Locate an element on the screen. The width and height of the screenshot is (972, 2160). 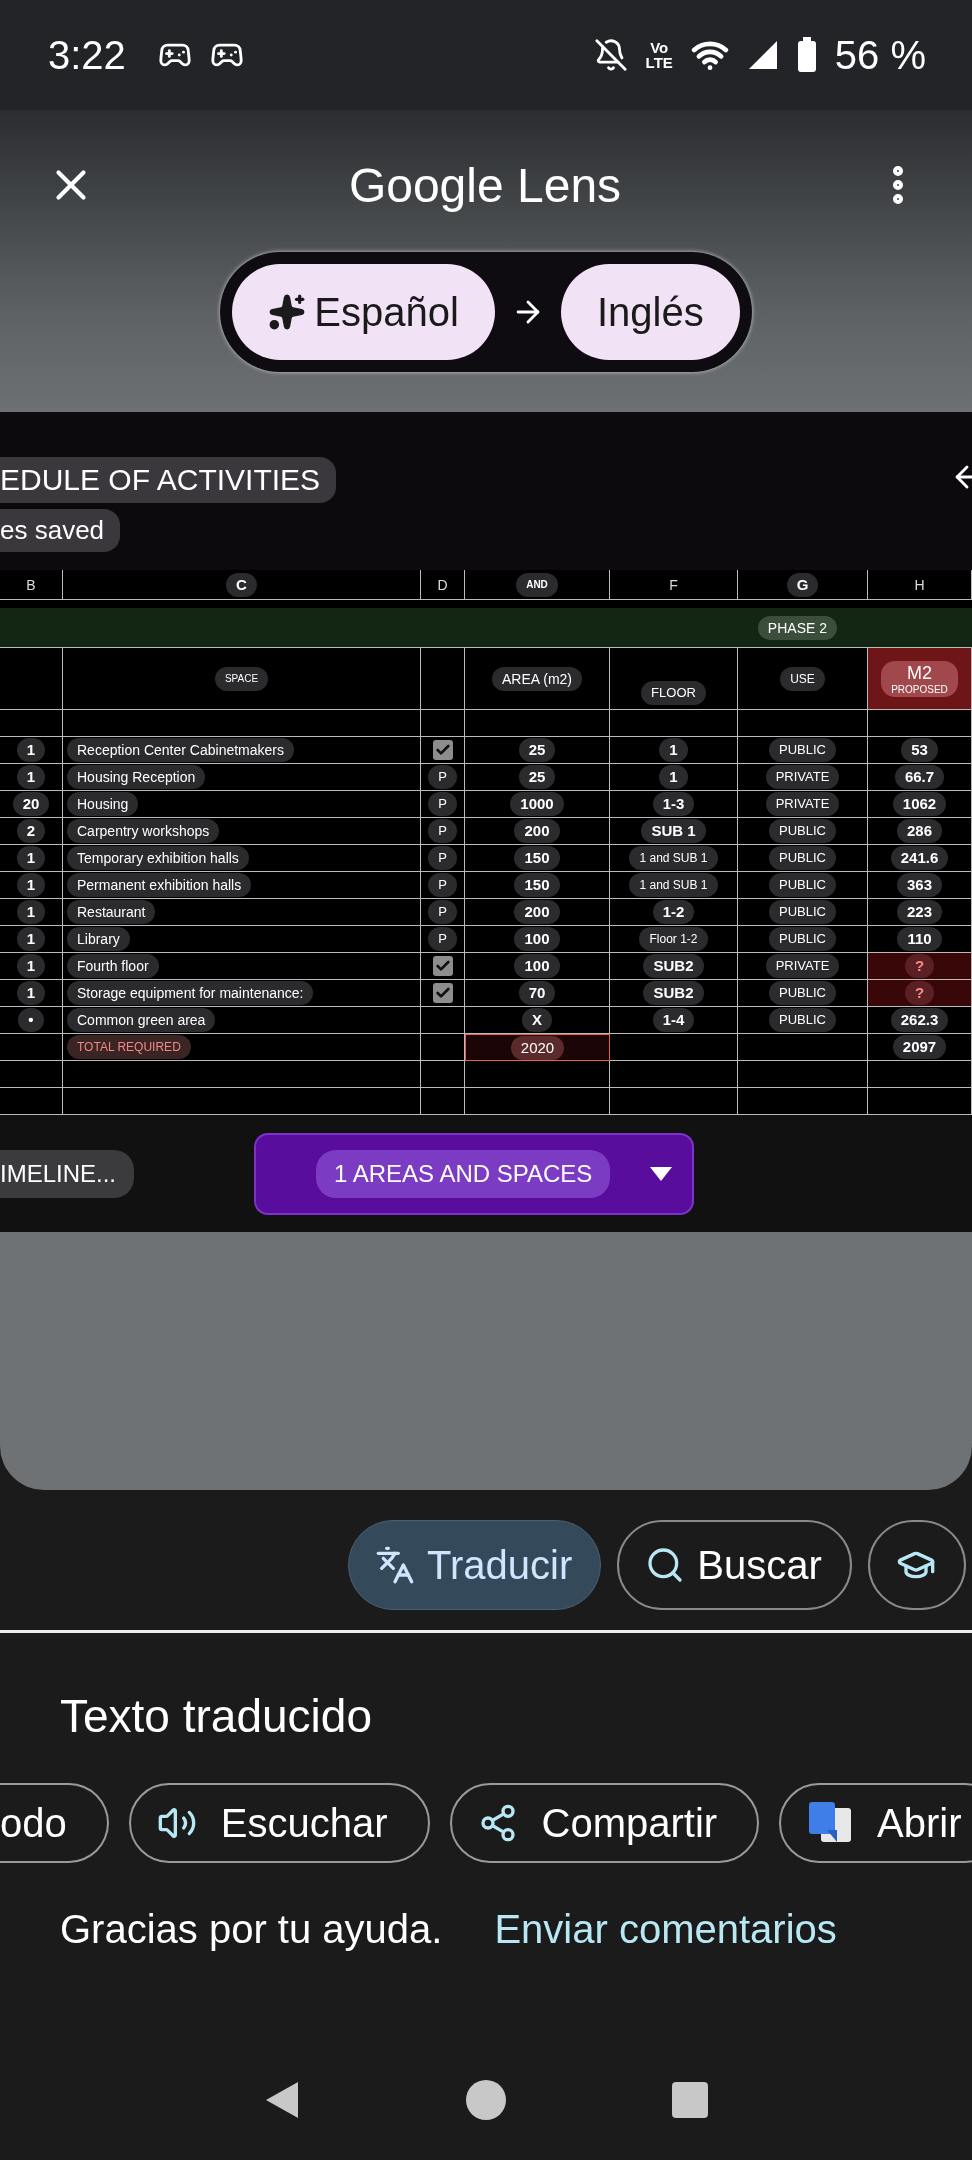
area-value: X is located at coordinates (537, 1020).